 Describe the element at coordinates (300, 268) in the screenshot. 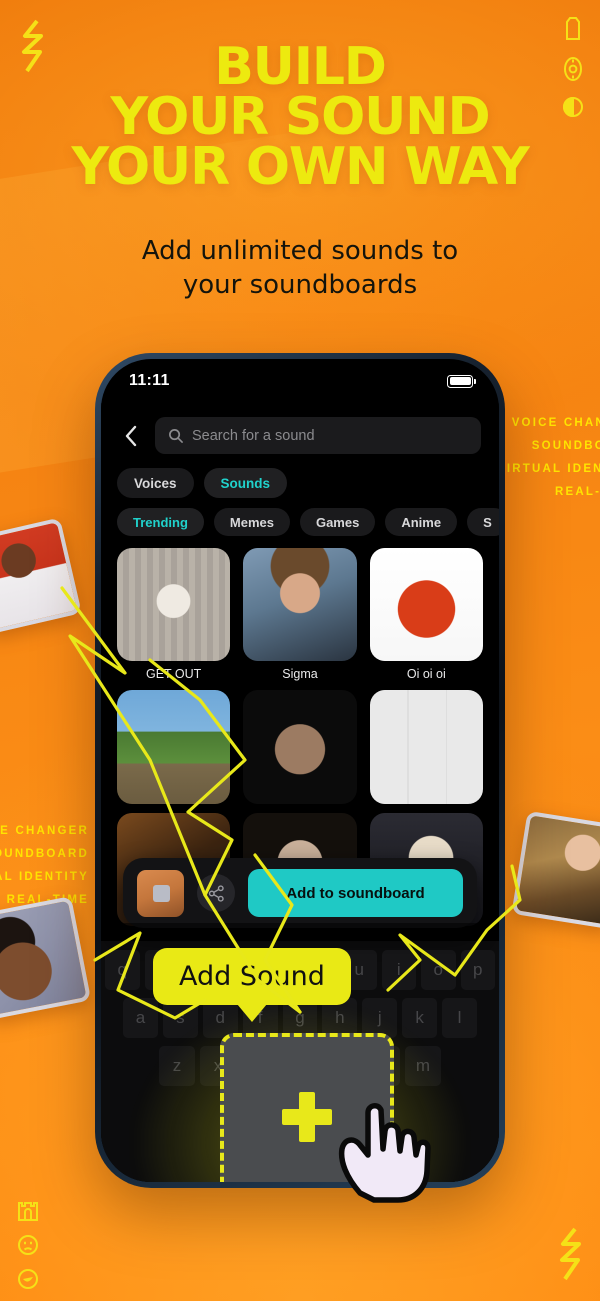

I see `subheadline: Add unlimited sounds to your soundboards` at that location.